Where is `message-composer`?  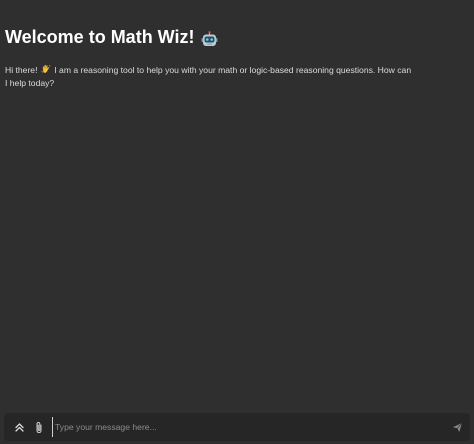 message-composer is located at coordinates (237, 427).